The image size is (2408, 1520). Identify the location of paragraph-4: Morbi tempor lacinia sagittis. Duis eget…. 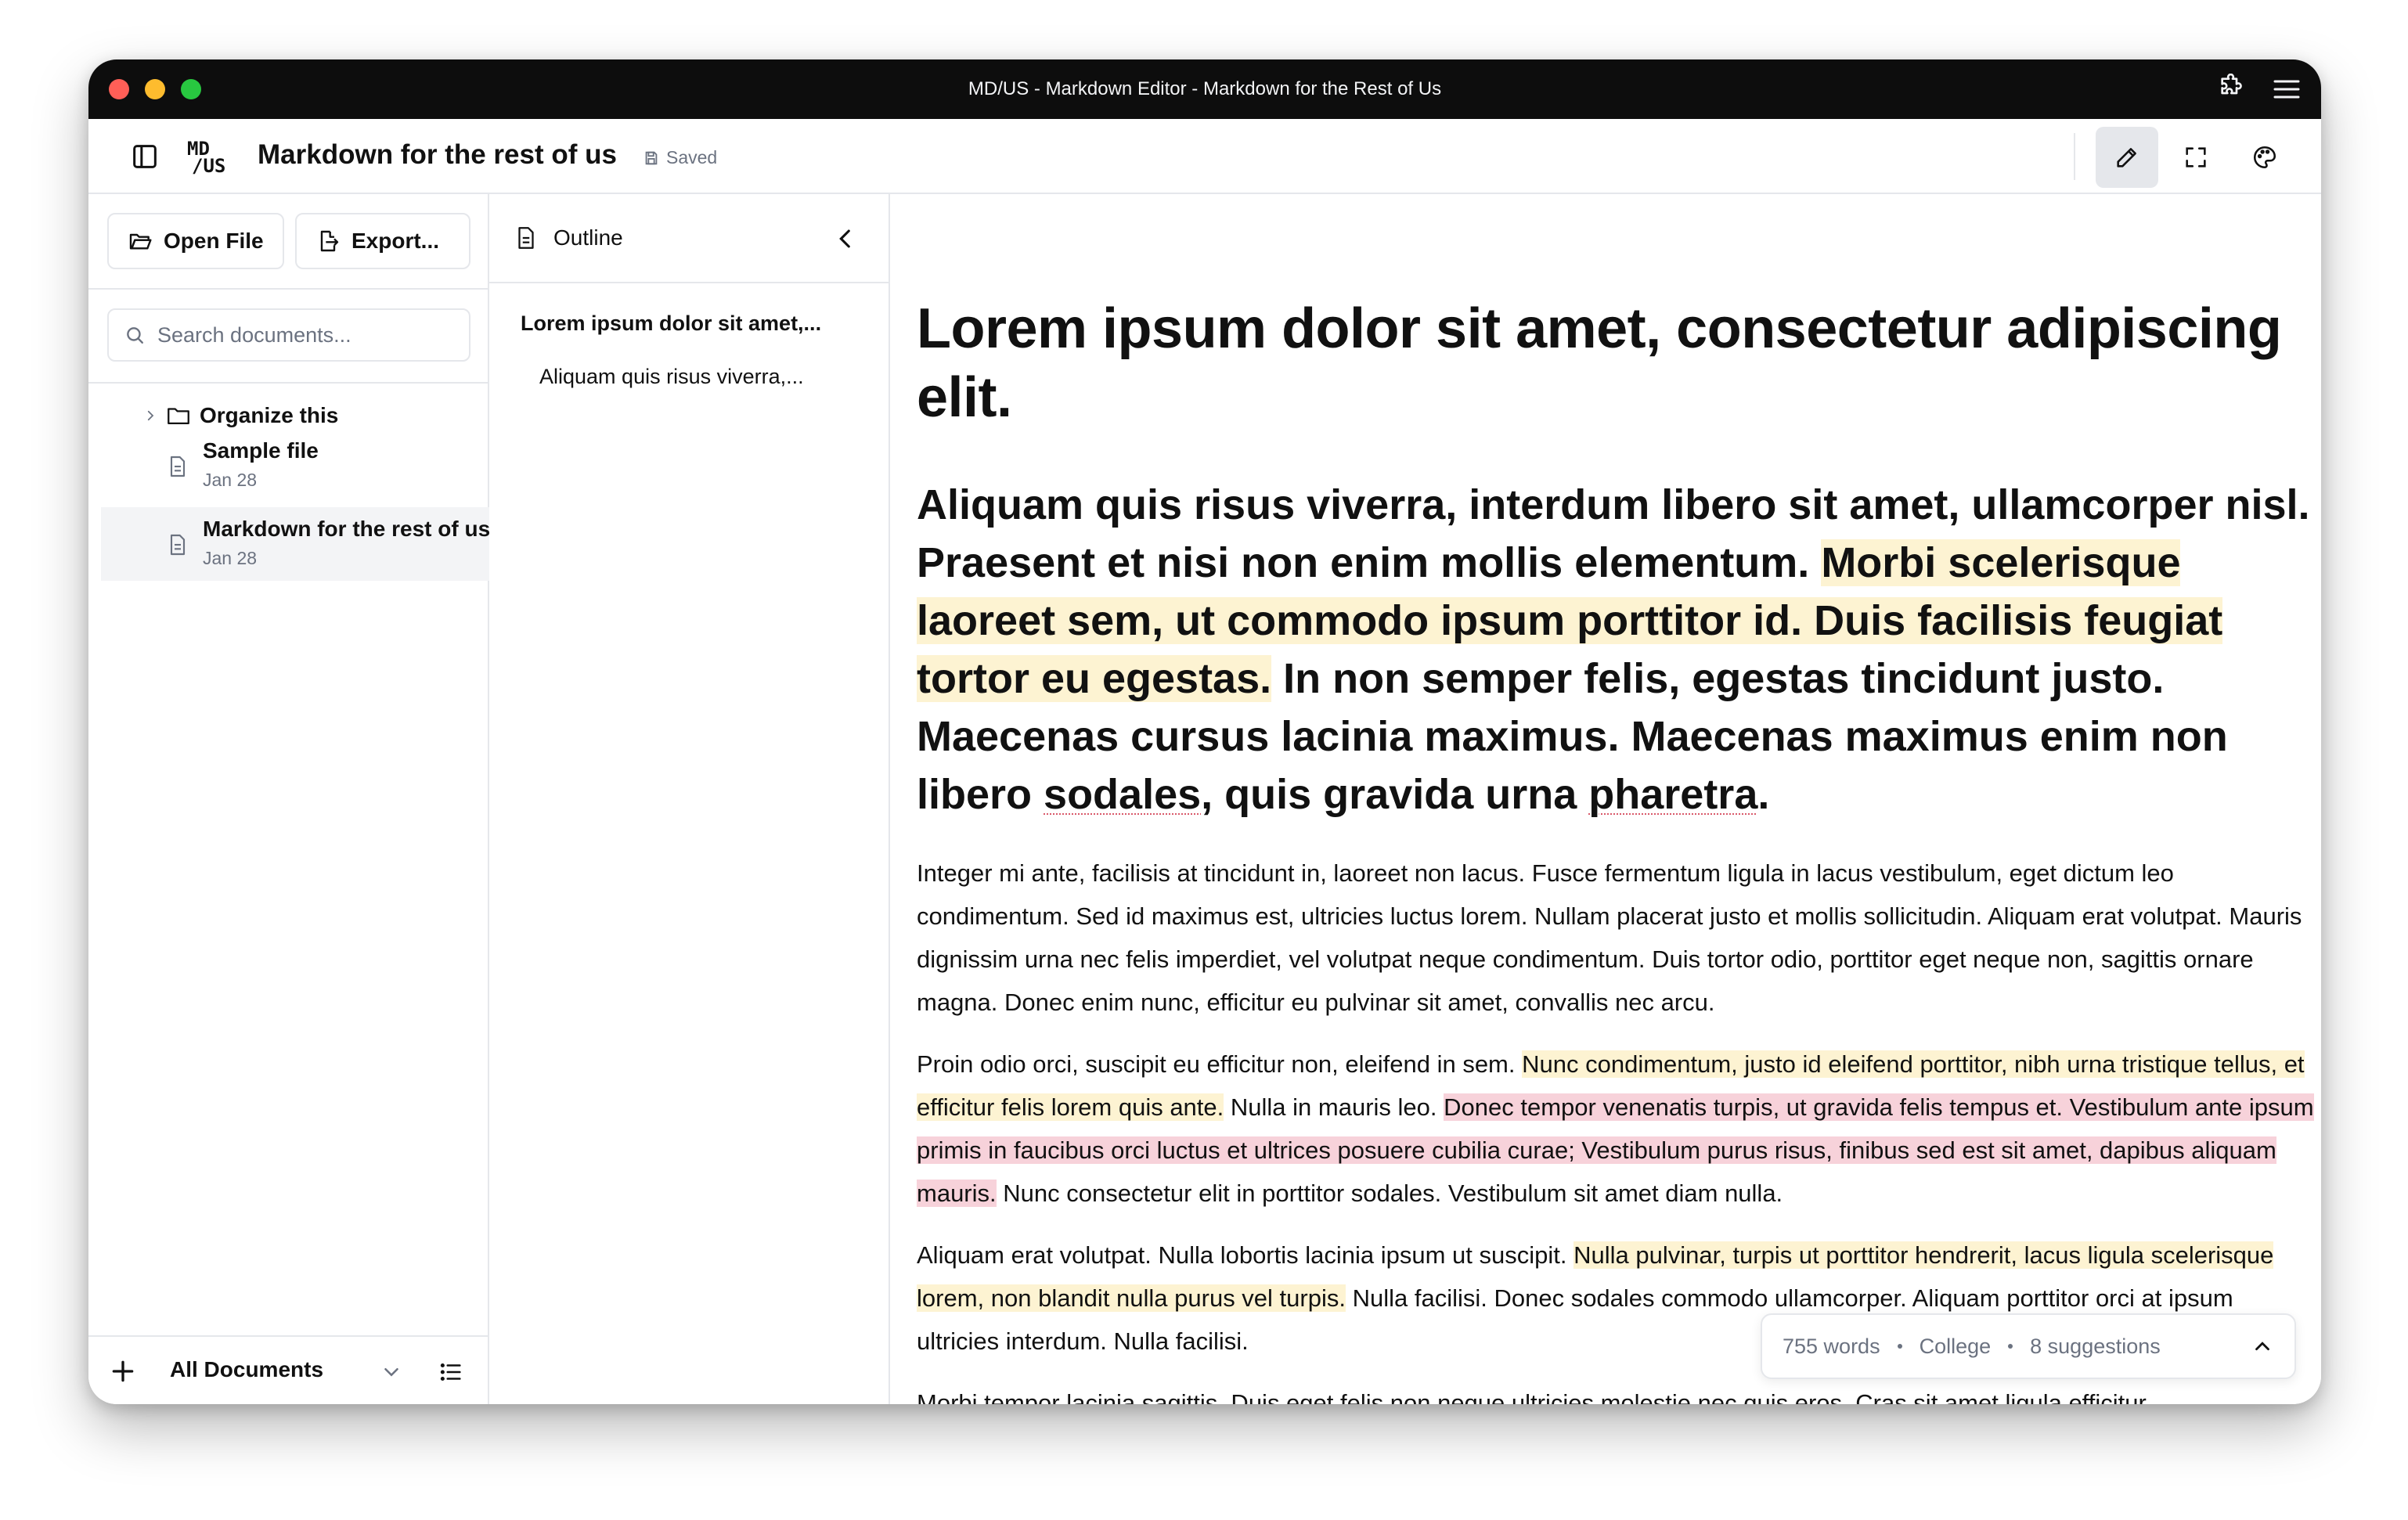
(1617, 1393).